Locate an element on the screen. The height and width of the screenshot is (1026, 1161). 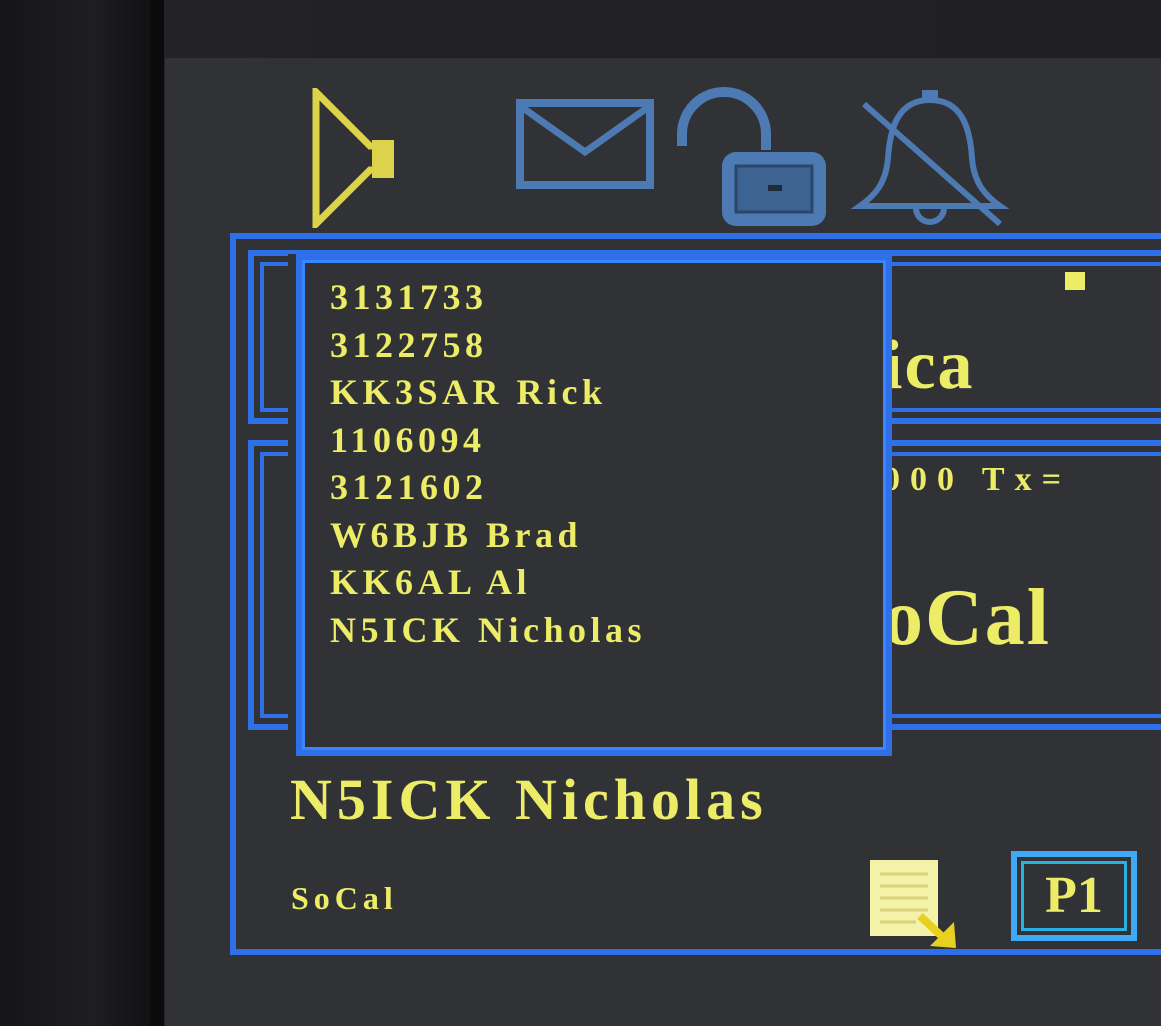
frequency-partial: 000 Tx= is located at coordinates (977, 479).